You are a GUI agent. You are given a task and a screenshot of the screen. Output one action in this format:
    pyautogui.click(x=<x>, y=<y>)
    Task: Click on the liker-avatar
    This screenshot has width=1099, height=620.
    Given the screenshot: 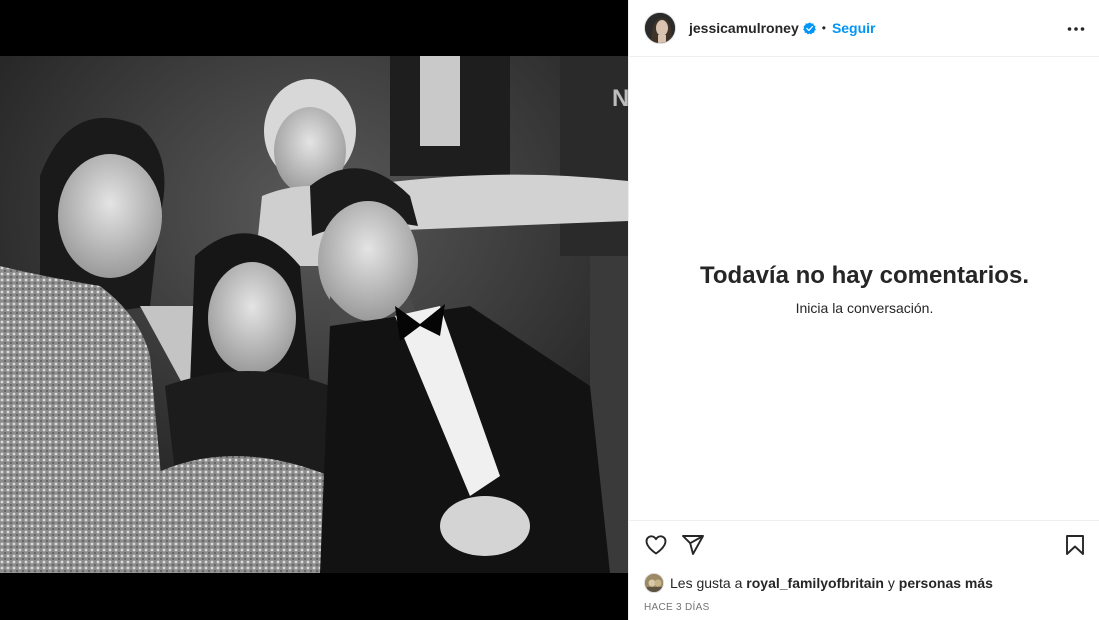 What is the action you would take?
    pyautogui.click(x=654, y=583)
    